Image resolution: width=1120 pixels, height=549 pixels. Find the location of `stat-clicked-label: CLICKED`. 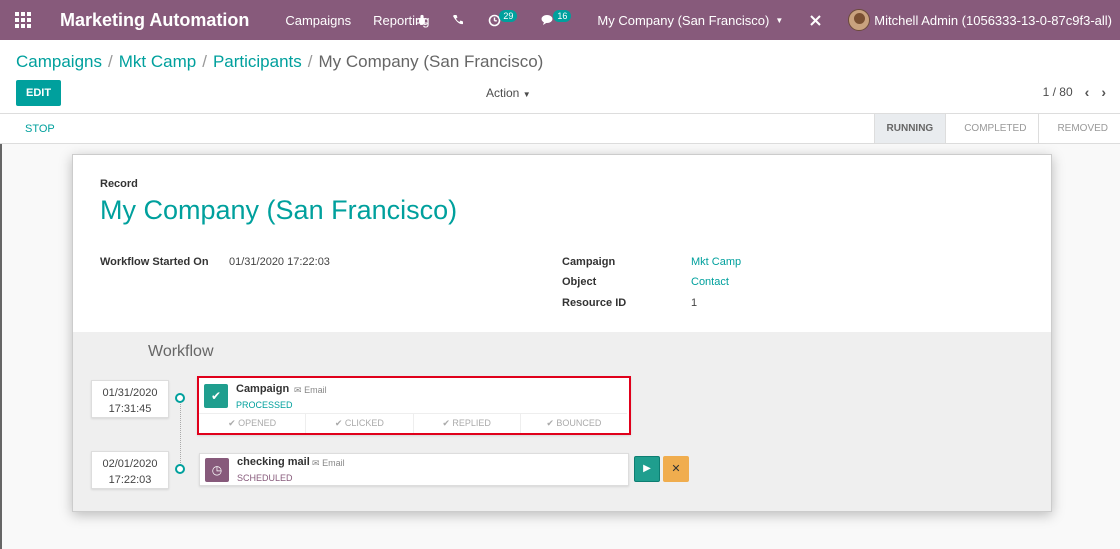

stat-clicked-label: CLICKED is located at coordinates (364, 423).